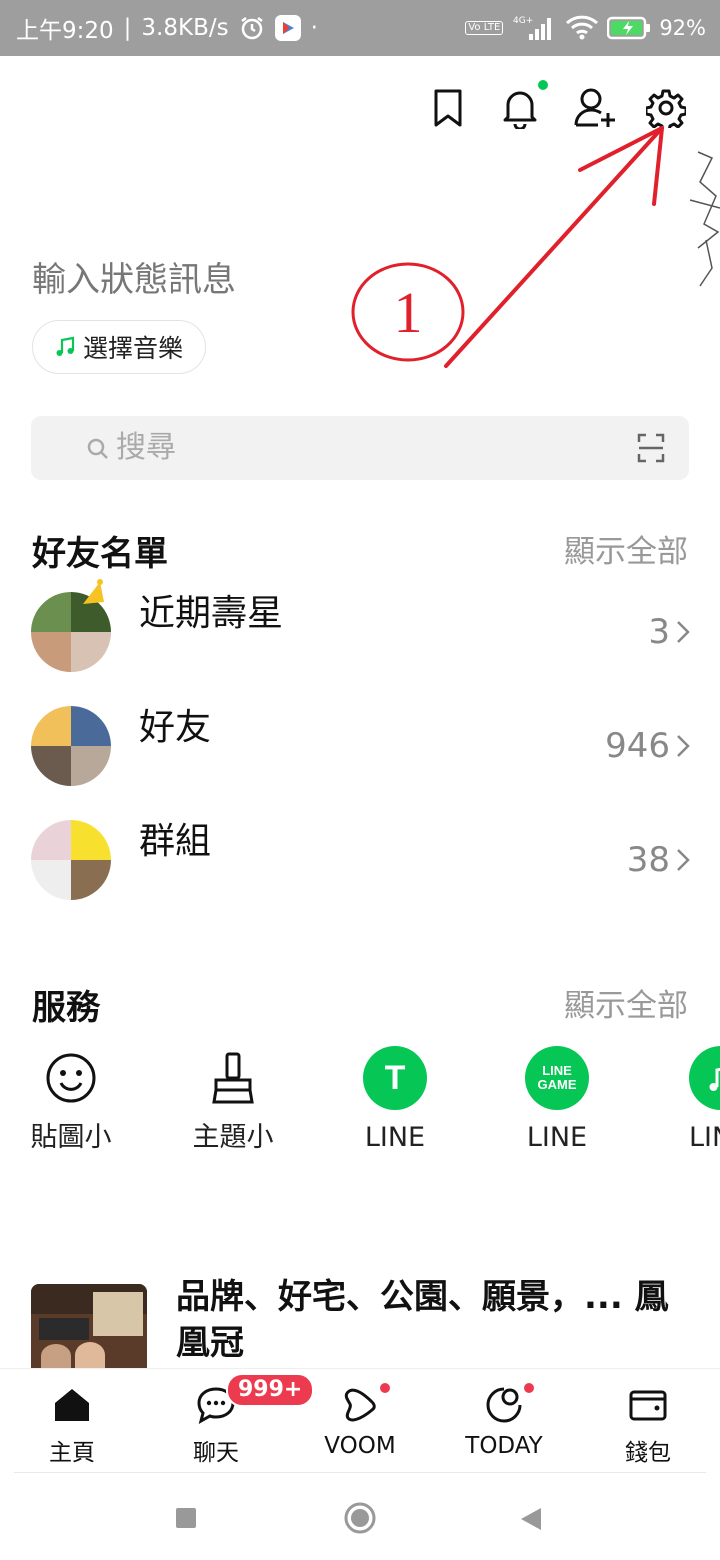 Image resolution: width=720 pixels, height=1560 pixels. What do you see at coordinates (252, 28) in the screenshot?
I see `alarm-icon` at bounding box center [252, 28].